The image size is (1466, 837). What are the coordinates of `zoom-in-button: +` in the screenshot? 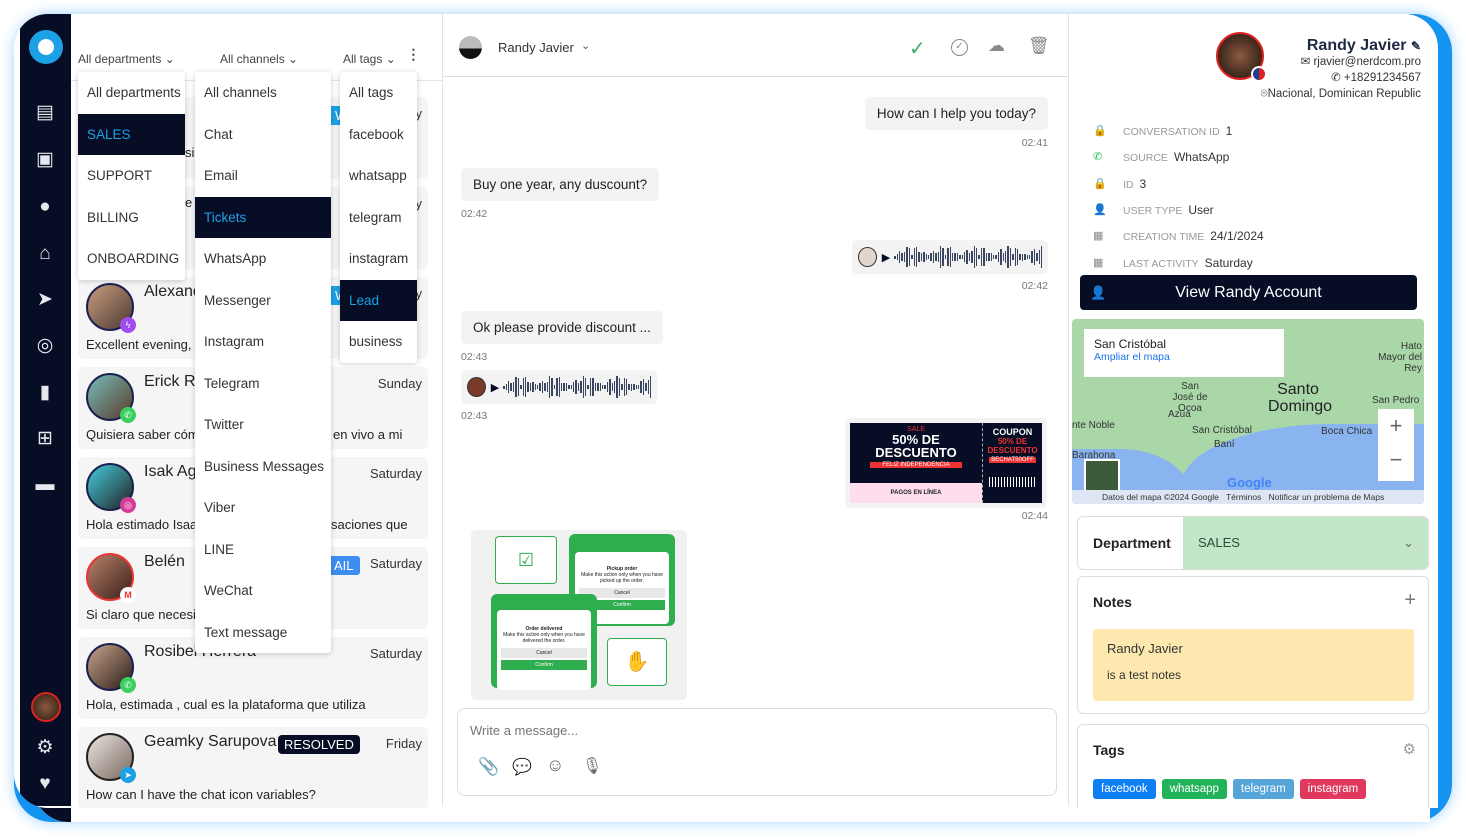 It's located at (1396, 426).